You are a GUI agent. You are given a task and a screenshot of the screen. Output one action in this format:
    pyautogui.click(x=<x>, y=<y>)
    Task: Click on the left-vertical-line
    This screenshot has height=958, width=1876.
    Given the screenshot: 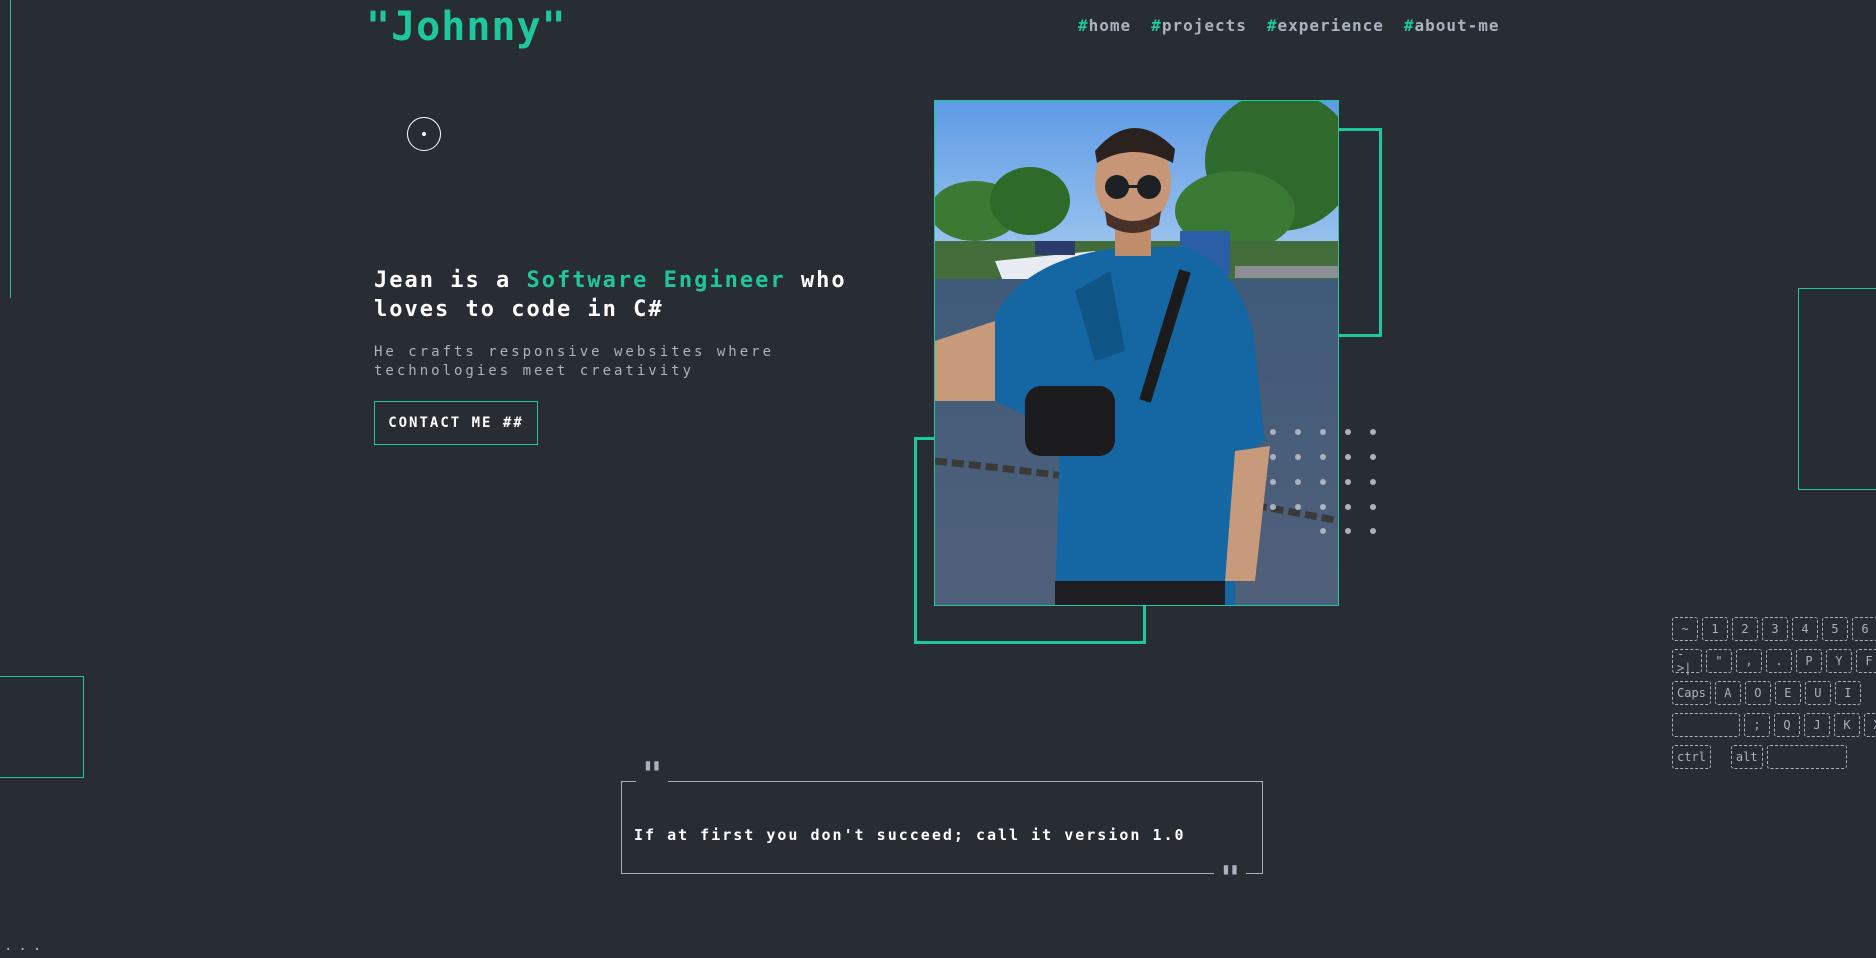 What is the action you would take?
    pyautogui.click(x=10, y=149)
    